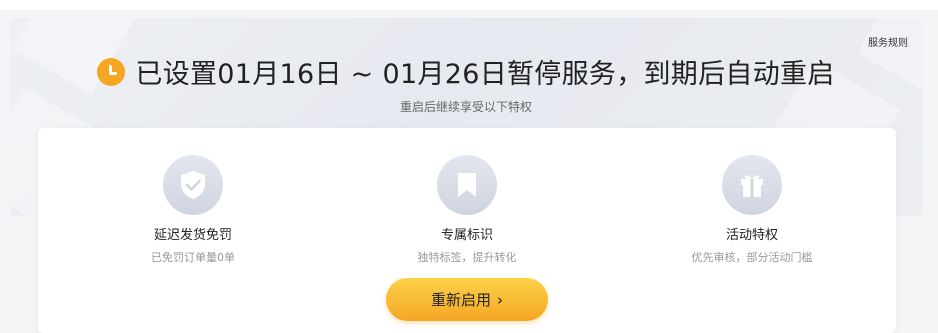  Describe the element at coordinates (752, 257) in the screenshot. I see `feature-desc: 优先审核，部分活动门槛` at that location.